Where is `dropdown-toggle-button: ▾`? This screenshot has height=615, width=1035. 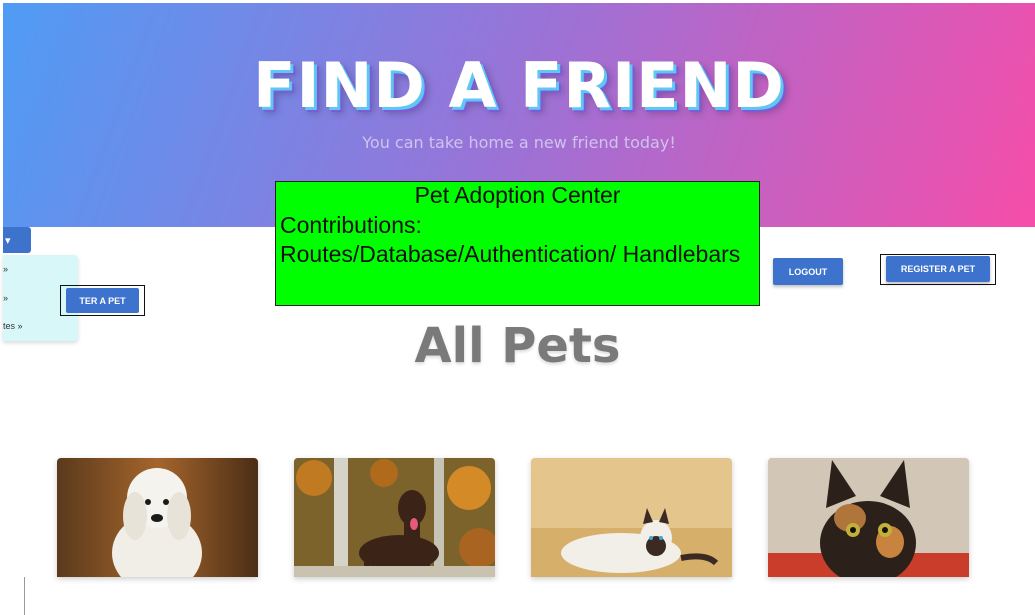
dropdown-toggle-button: ▾ is located at coordinates (17, 240).